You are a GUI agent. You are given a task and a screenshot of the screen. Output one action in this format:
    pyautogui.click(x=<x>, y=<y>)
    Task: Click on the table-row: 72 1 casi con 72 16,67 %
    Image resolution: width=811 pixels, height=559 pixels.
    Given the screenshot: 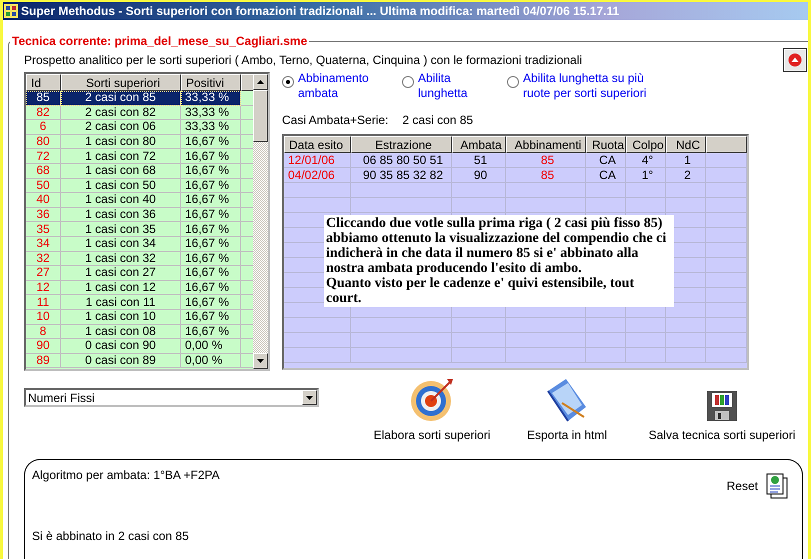 What is the action you would take?
    pyautogui.click(x=139, y=156)
    